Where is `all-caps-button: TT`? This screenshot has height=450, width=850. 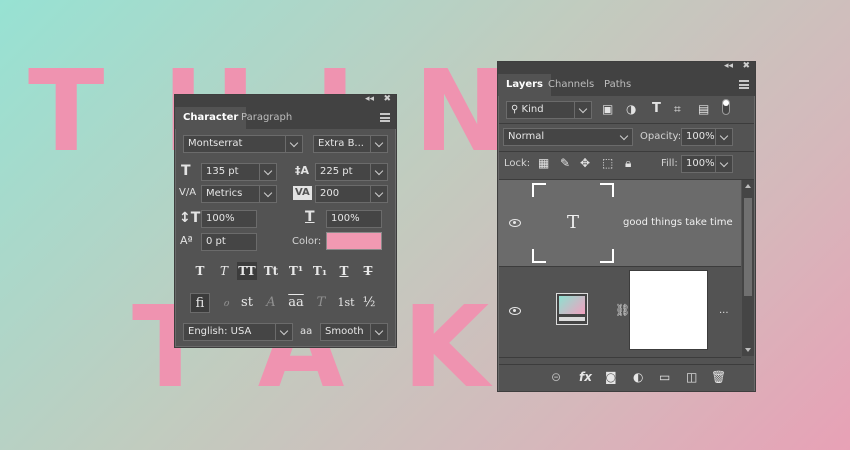
all-caps-button: TT is located at coordinates (247, 271).